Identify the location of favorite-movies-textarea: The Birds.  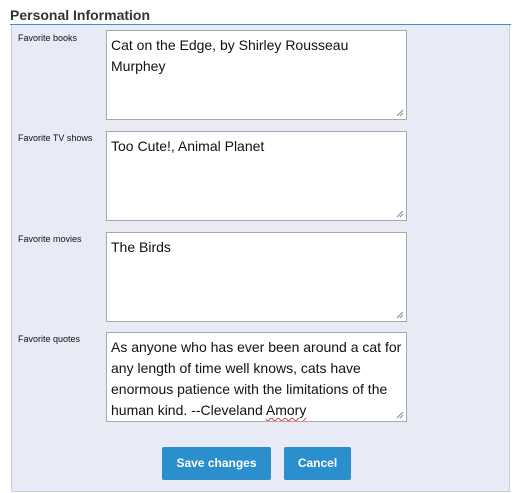
(256, 277).